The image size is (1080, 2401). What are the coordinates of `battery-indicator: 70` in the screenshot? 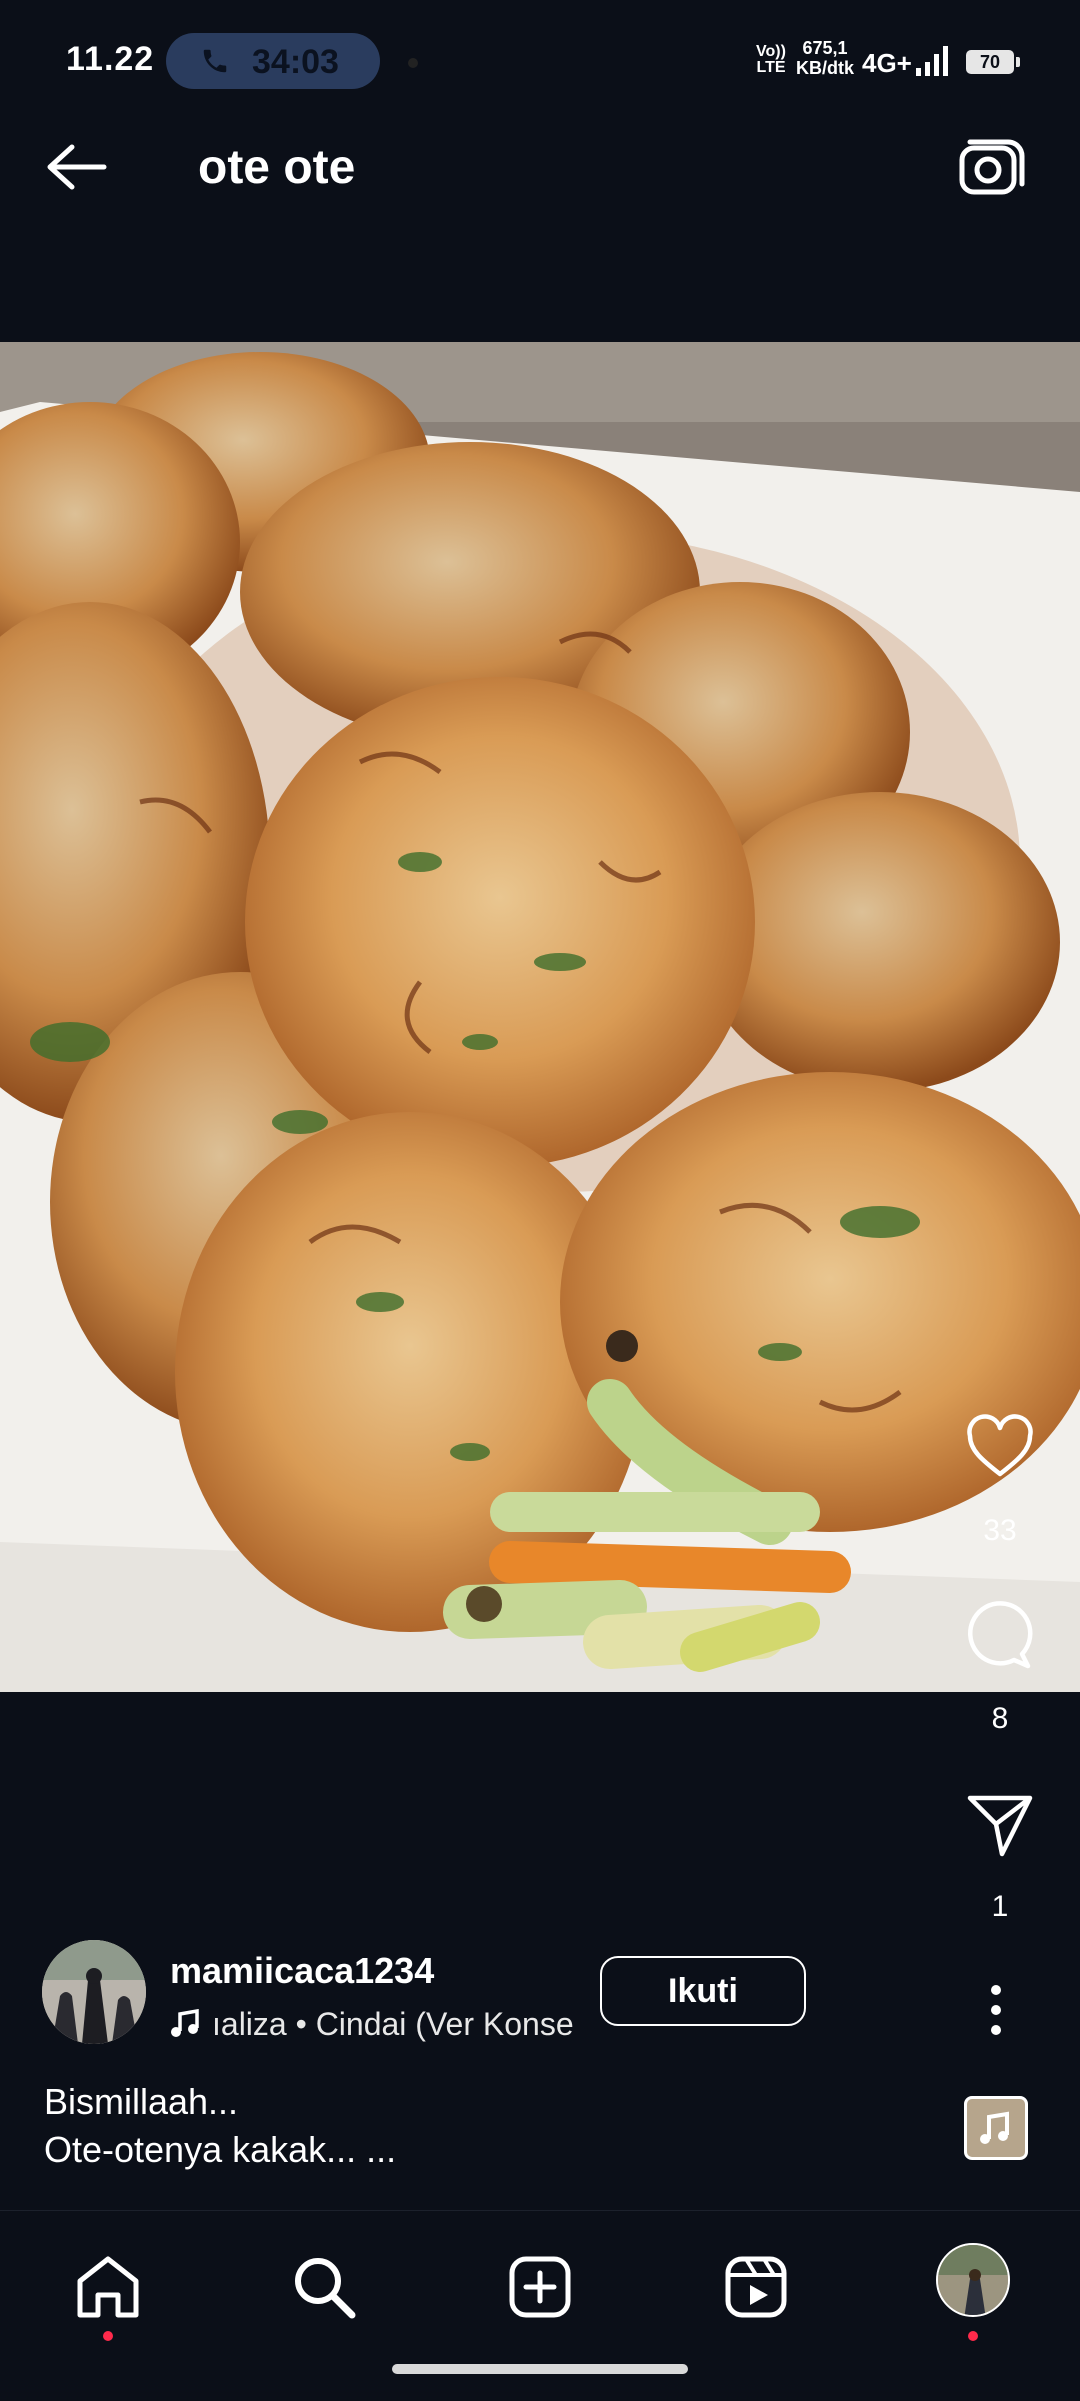 It's located at (993, 62).